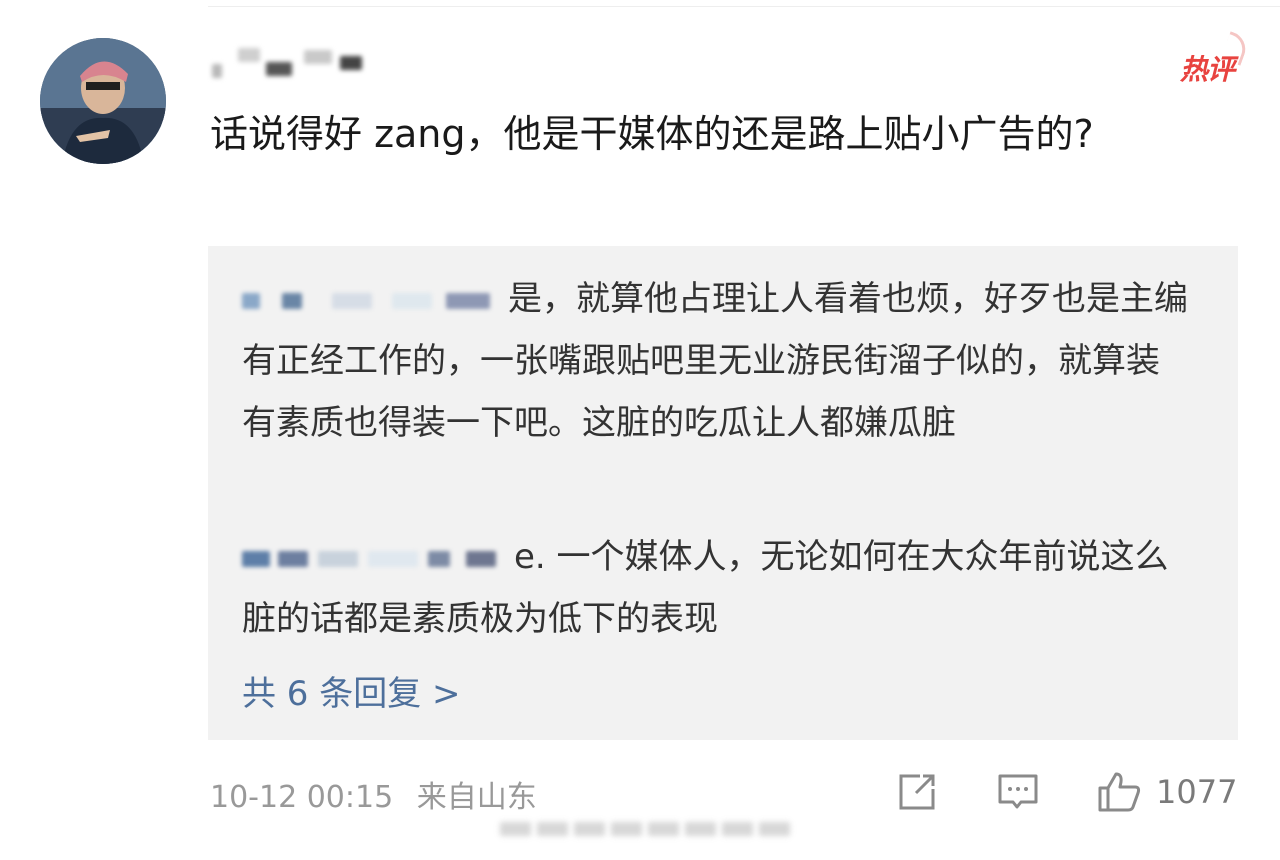  Describe the element at coordinates (717, 588) in the screenshot. I see `reply-item: e. 一个媒体人，无论如何在大众年前说这么脏的话都是素质极为低下的表现` at that location.